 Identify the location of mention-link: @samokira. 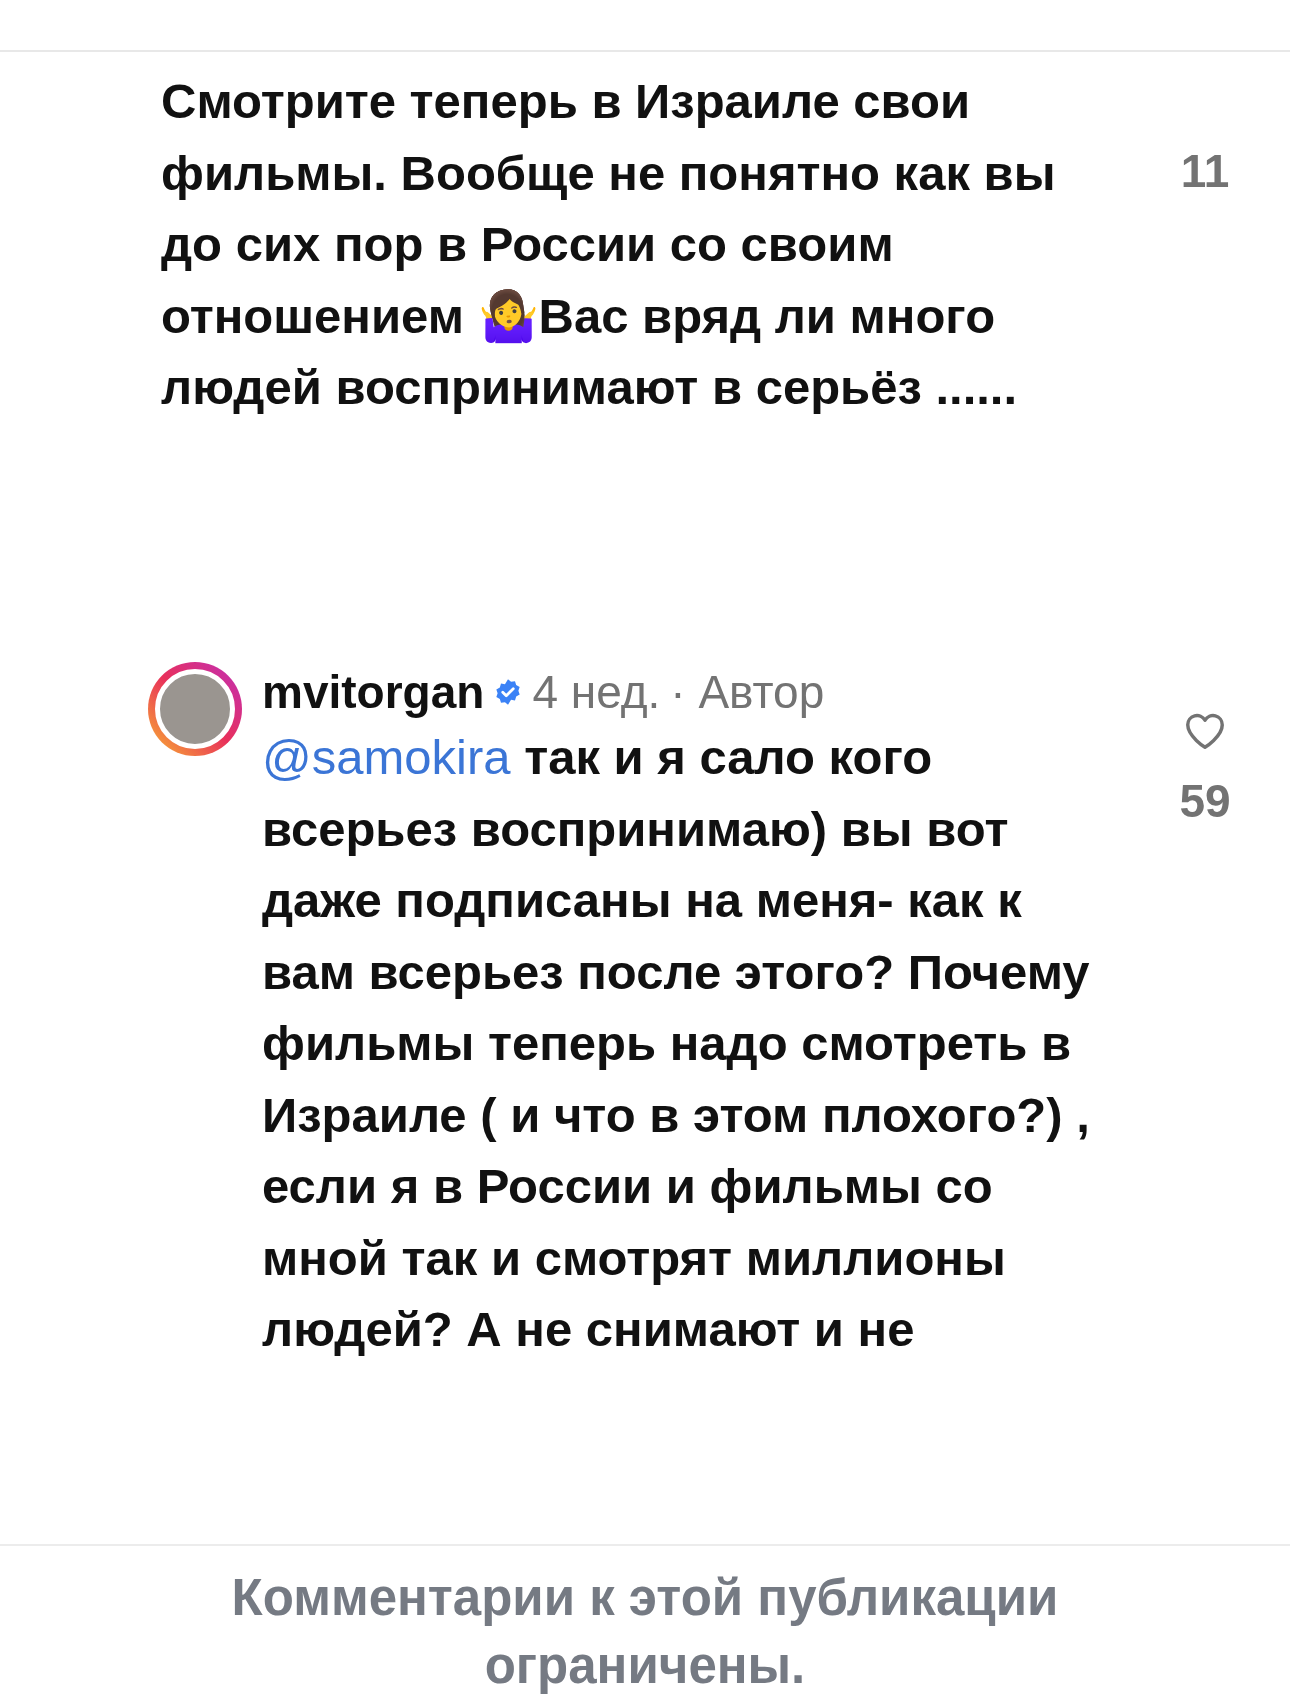
(386, 757).